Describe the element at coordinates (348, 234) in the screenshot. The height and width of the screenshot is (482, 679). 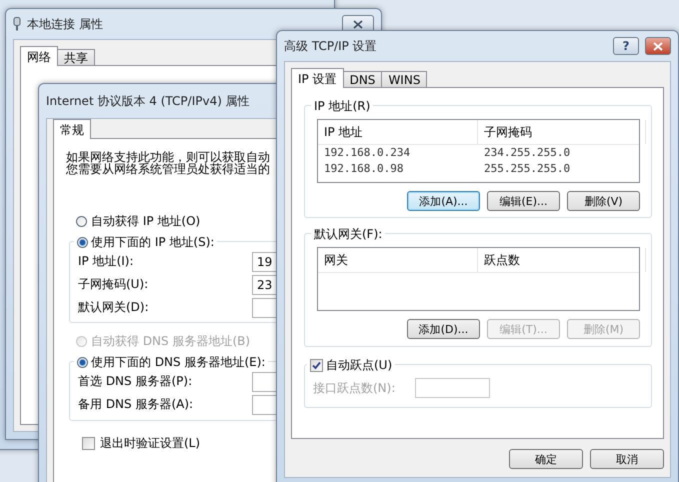
I see `group-title: 默认网关(F):` at that location.